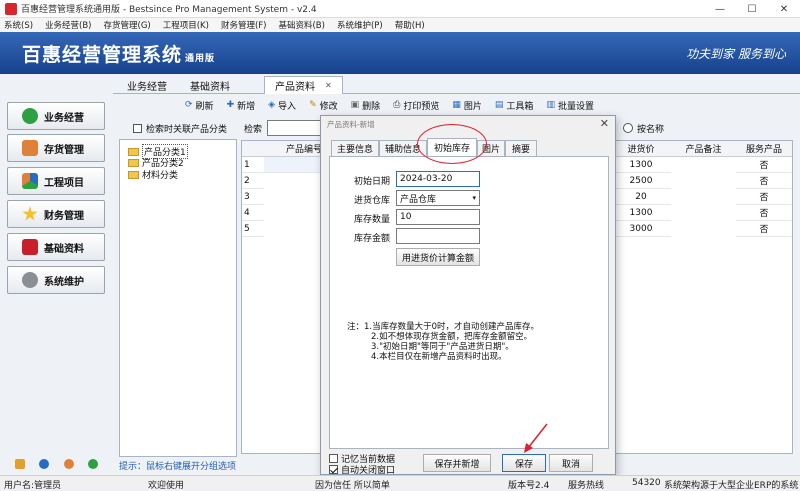 The height and width of the screenshot is (491, 800). I want to click on stock-qty-input: 10, so click(438, 217).